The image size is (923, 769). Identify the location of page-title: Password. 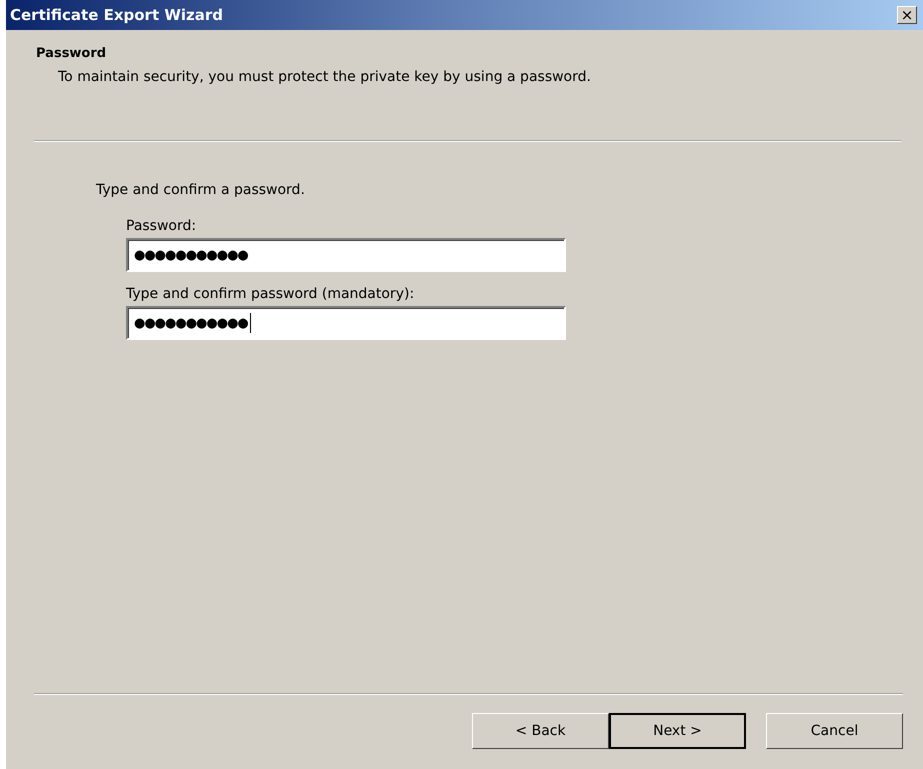
(72, 53).